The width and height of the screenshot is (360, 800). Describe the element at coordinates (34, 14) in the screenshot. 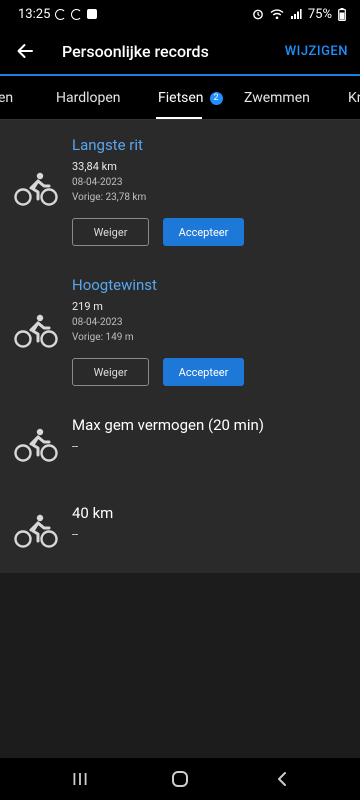

I see `status-time: 13:25` at that location.